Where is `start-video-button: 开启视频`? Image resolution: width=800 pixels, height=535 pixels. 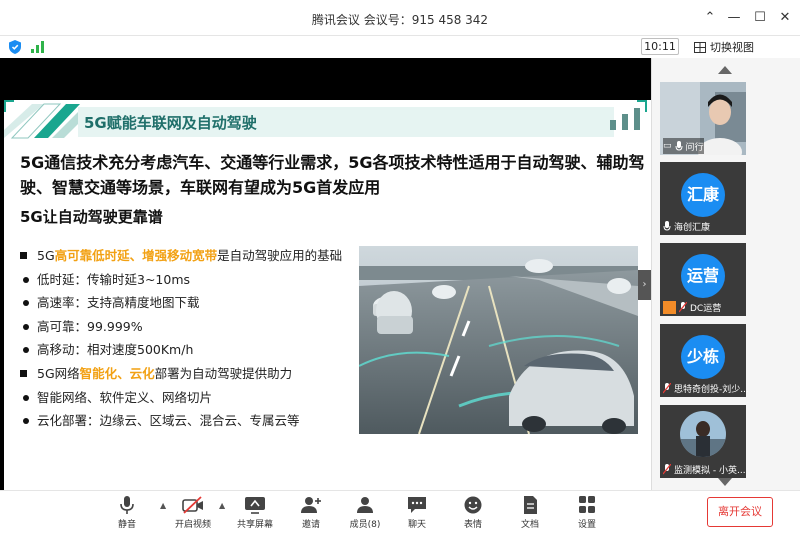
start-video-button: 开启视频 is located at coordinates (193, 512).